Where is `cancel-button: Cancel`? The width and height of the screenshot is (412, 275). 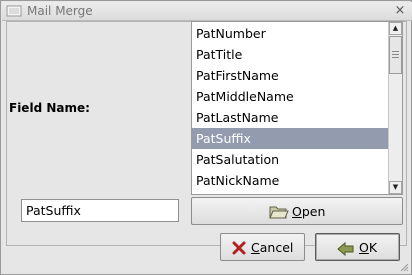
cancel-button: Cancel is located at coordinates (262, 247).